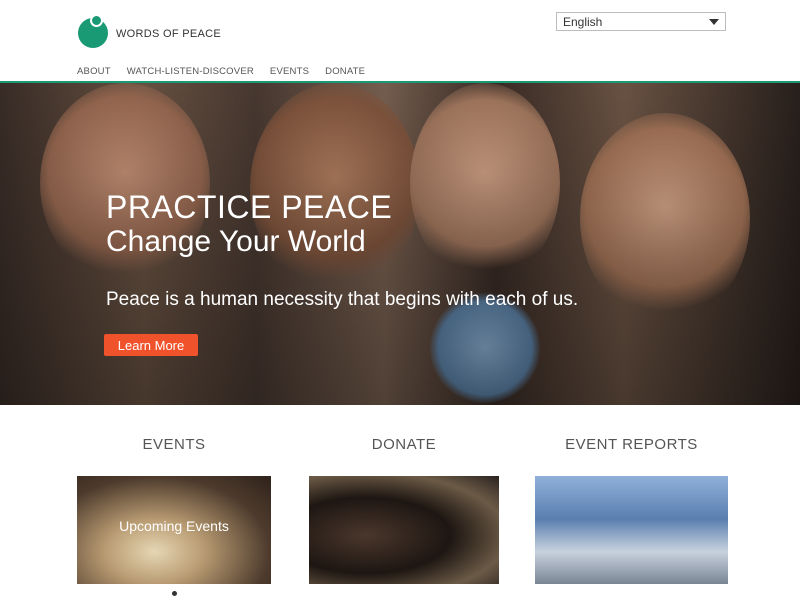 The image size is (800, 600). Describe the element at coordinates (289, 71) in the screenshot. I see `nav-item-events: EVENTS` at that location.